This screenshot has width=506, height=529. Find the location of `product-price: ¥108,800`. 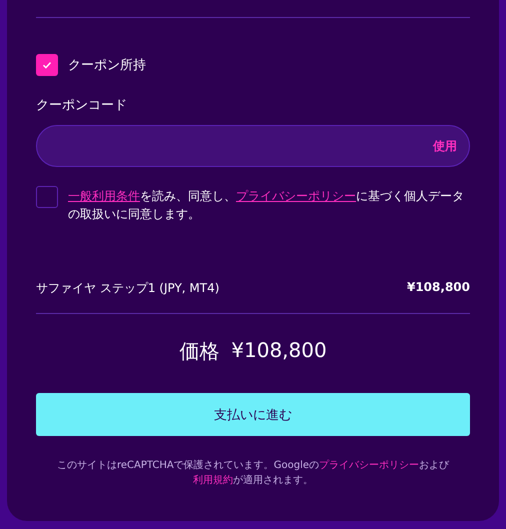

product-price: ¥108,800 is located at coordinates (438, 288).